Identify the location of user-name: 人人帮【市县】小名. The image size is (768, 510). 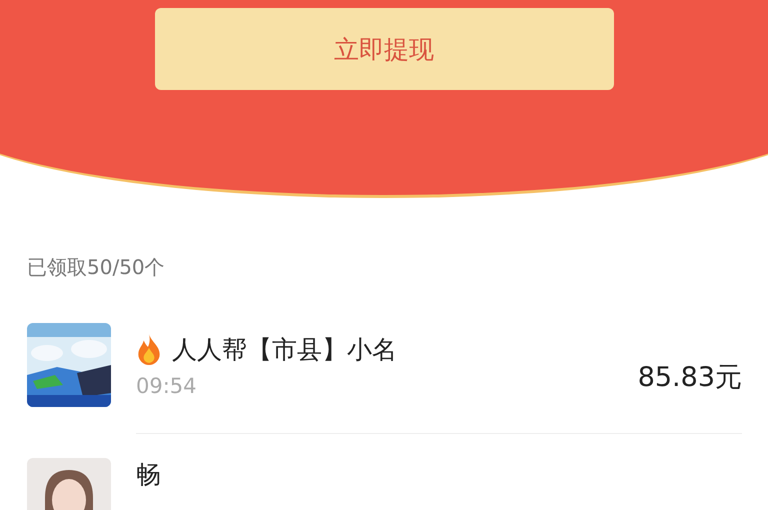
(284, 350).